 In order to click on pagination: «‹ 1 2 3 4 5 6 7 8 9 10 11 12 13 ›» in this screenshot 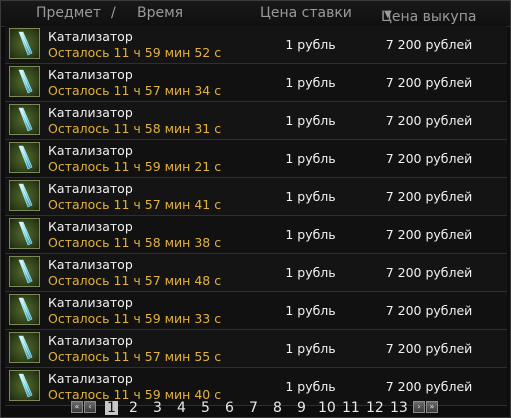, I will do `click(255, 408)`.